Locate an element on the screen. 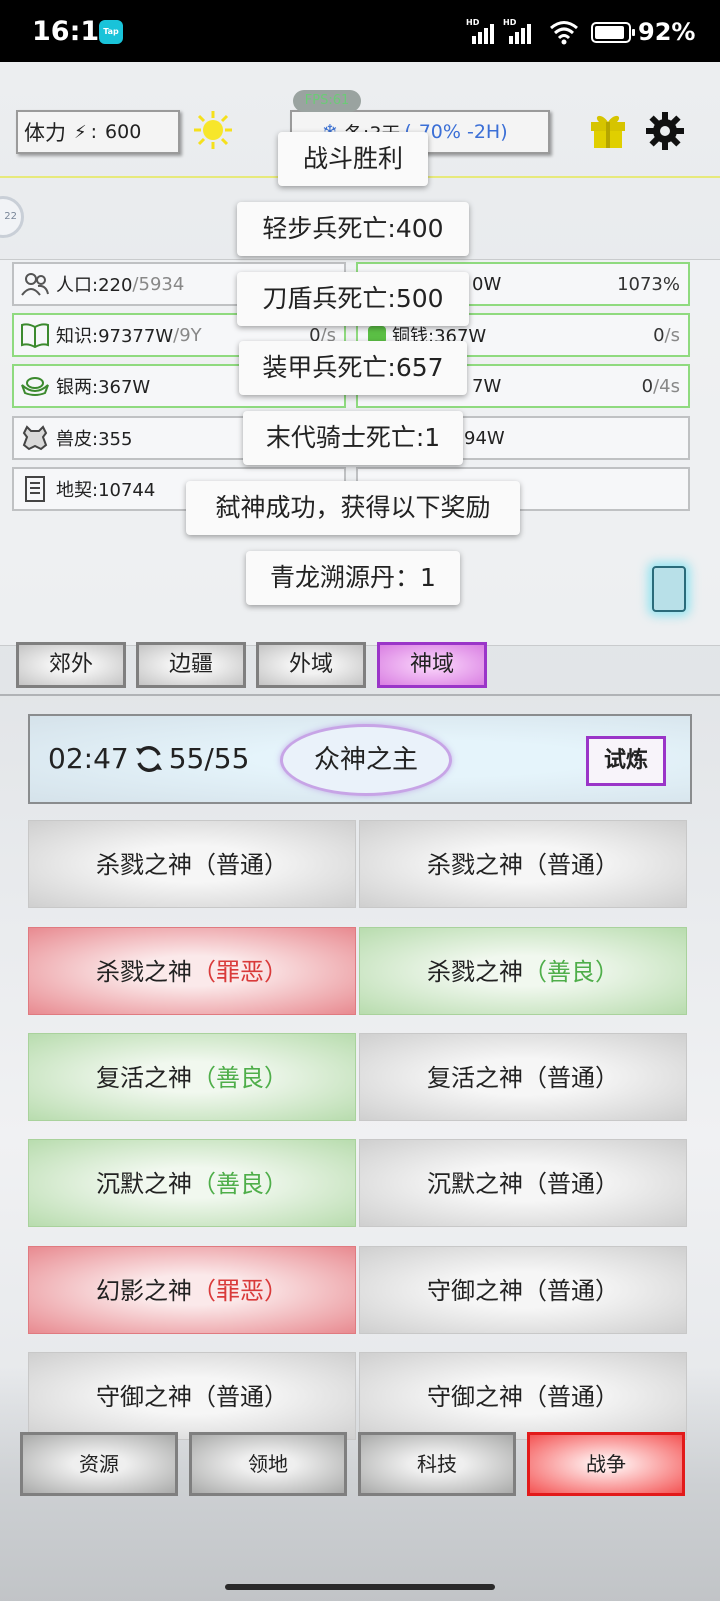  trial-button: 试炼 is located at coordinates (626, 761).